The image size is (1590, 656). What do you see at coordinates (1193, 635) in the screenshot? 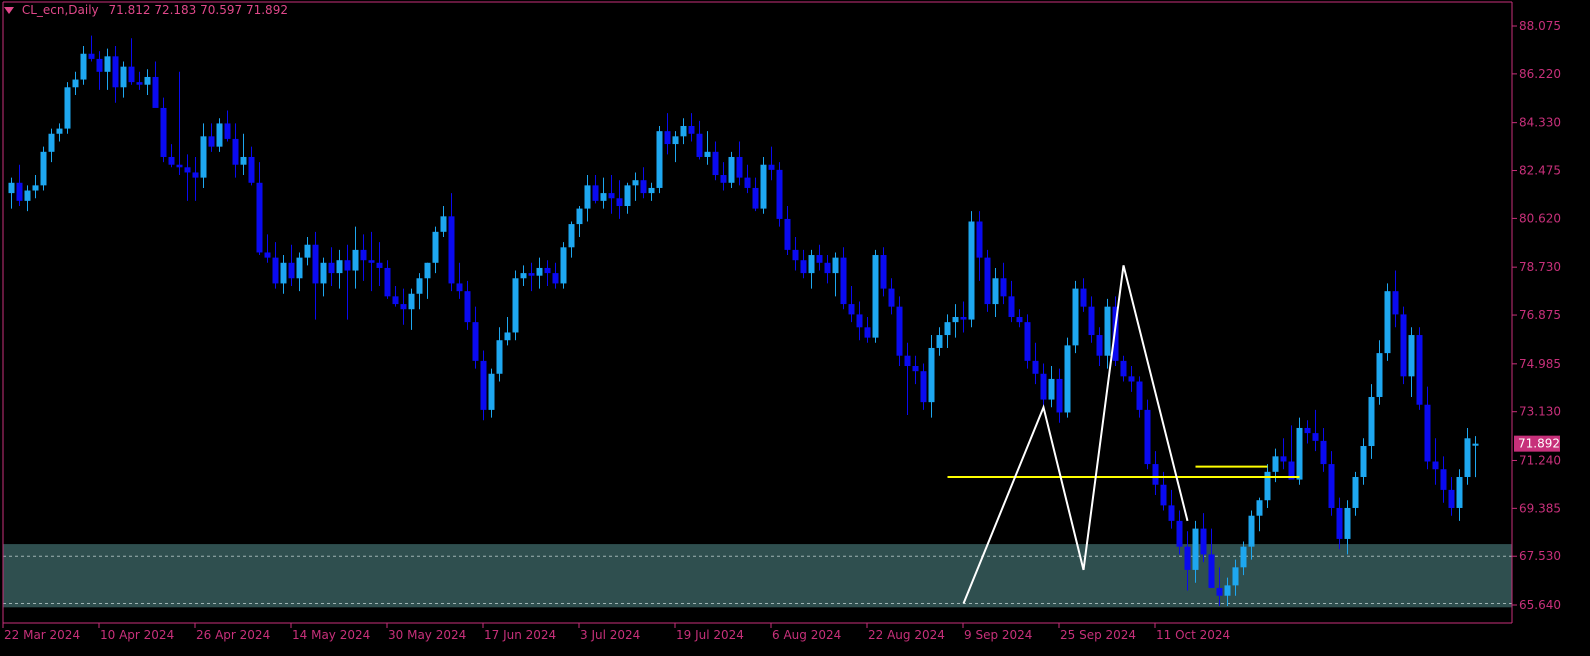
I see `x-tick-label: 11 Oct 2024` at bounding box center [1193, 635].